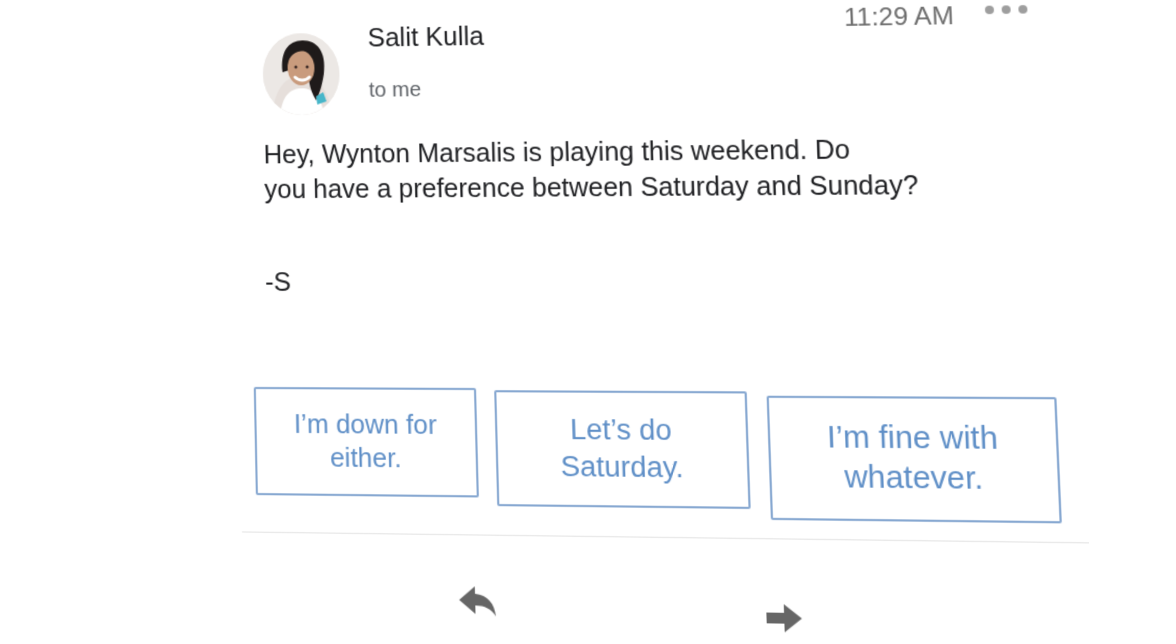 Image resolution: width=1176 pixels, height=644 pixels. What do you see at coordinates (621, 430) in the screenshot?
I see `smart-reply-line: Let’s do` at bounding box center [621, 430].